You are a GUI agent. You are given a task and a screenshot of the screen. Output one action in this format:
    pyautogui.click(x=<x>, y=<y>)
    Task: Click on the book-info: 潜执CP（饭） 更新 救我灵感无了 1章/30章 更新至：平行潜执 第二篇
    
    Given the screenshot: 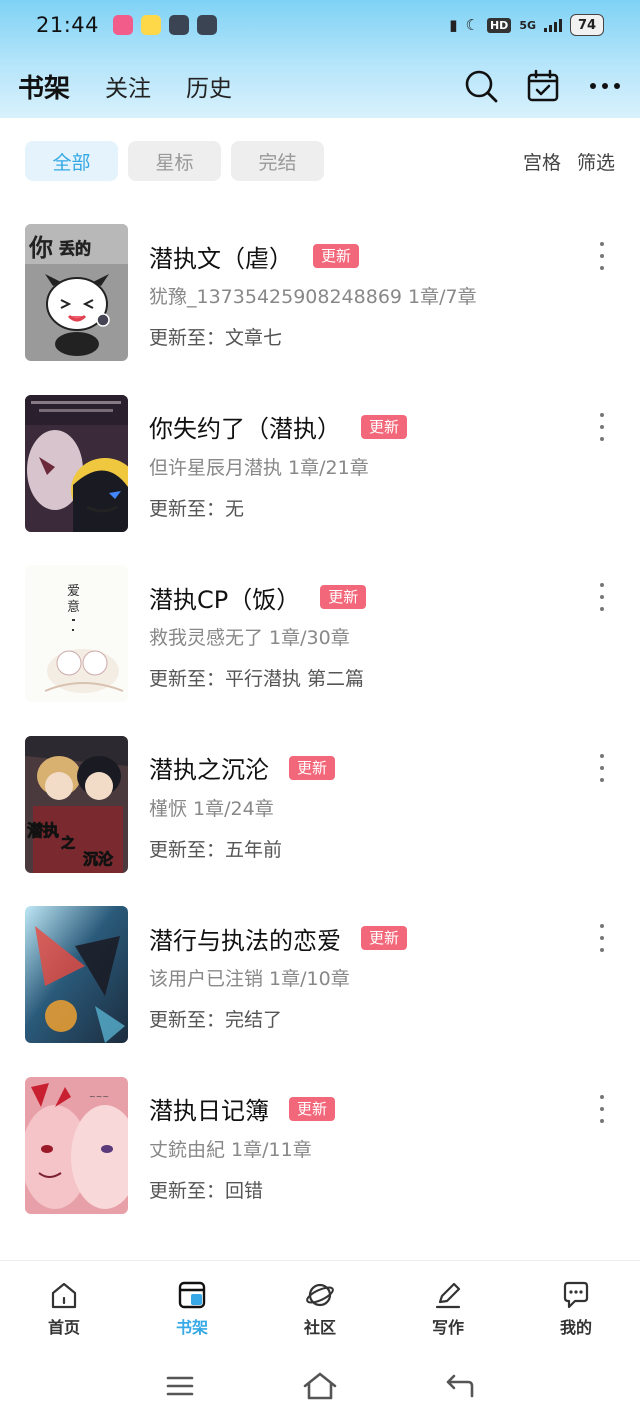 What is the action you would take?
    pyautogui.click(x=364, y=634)
    